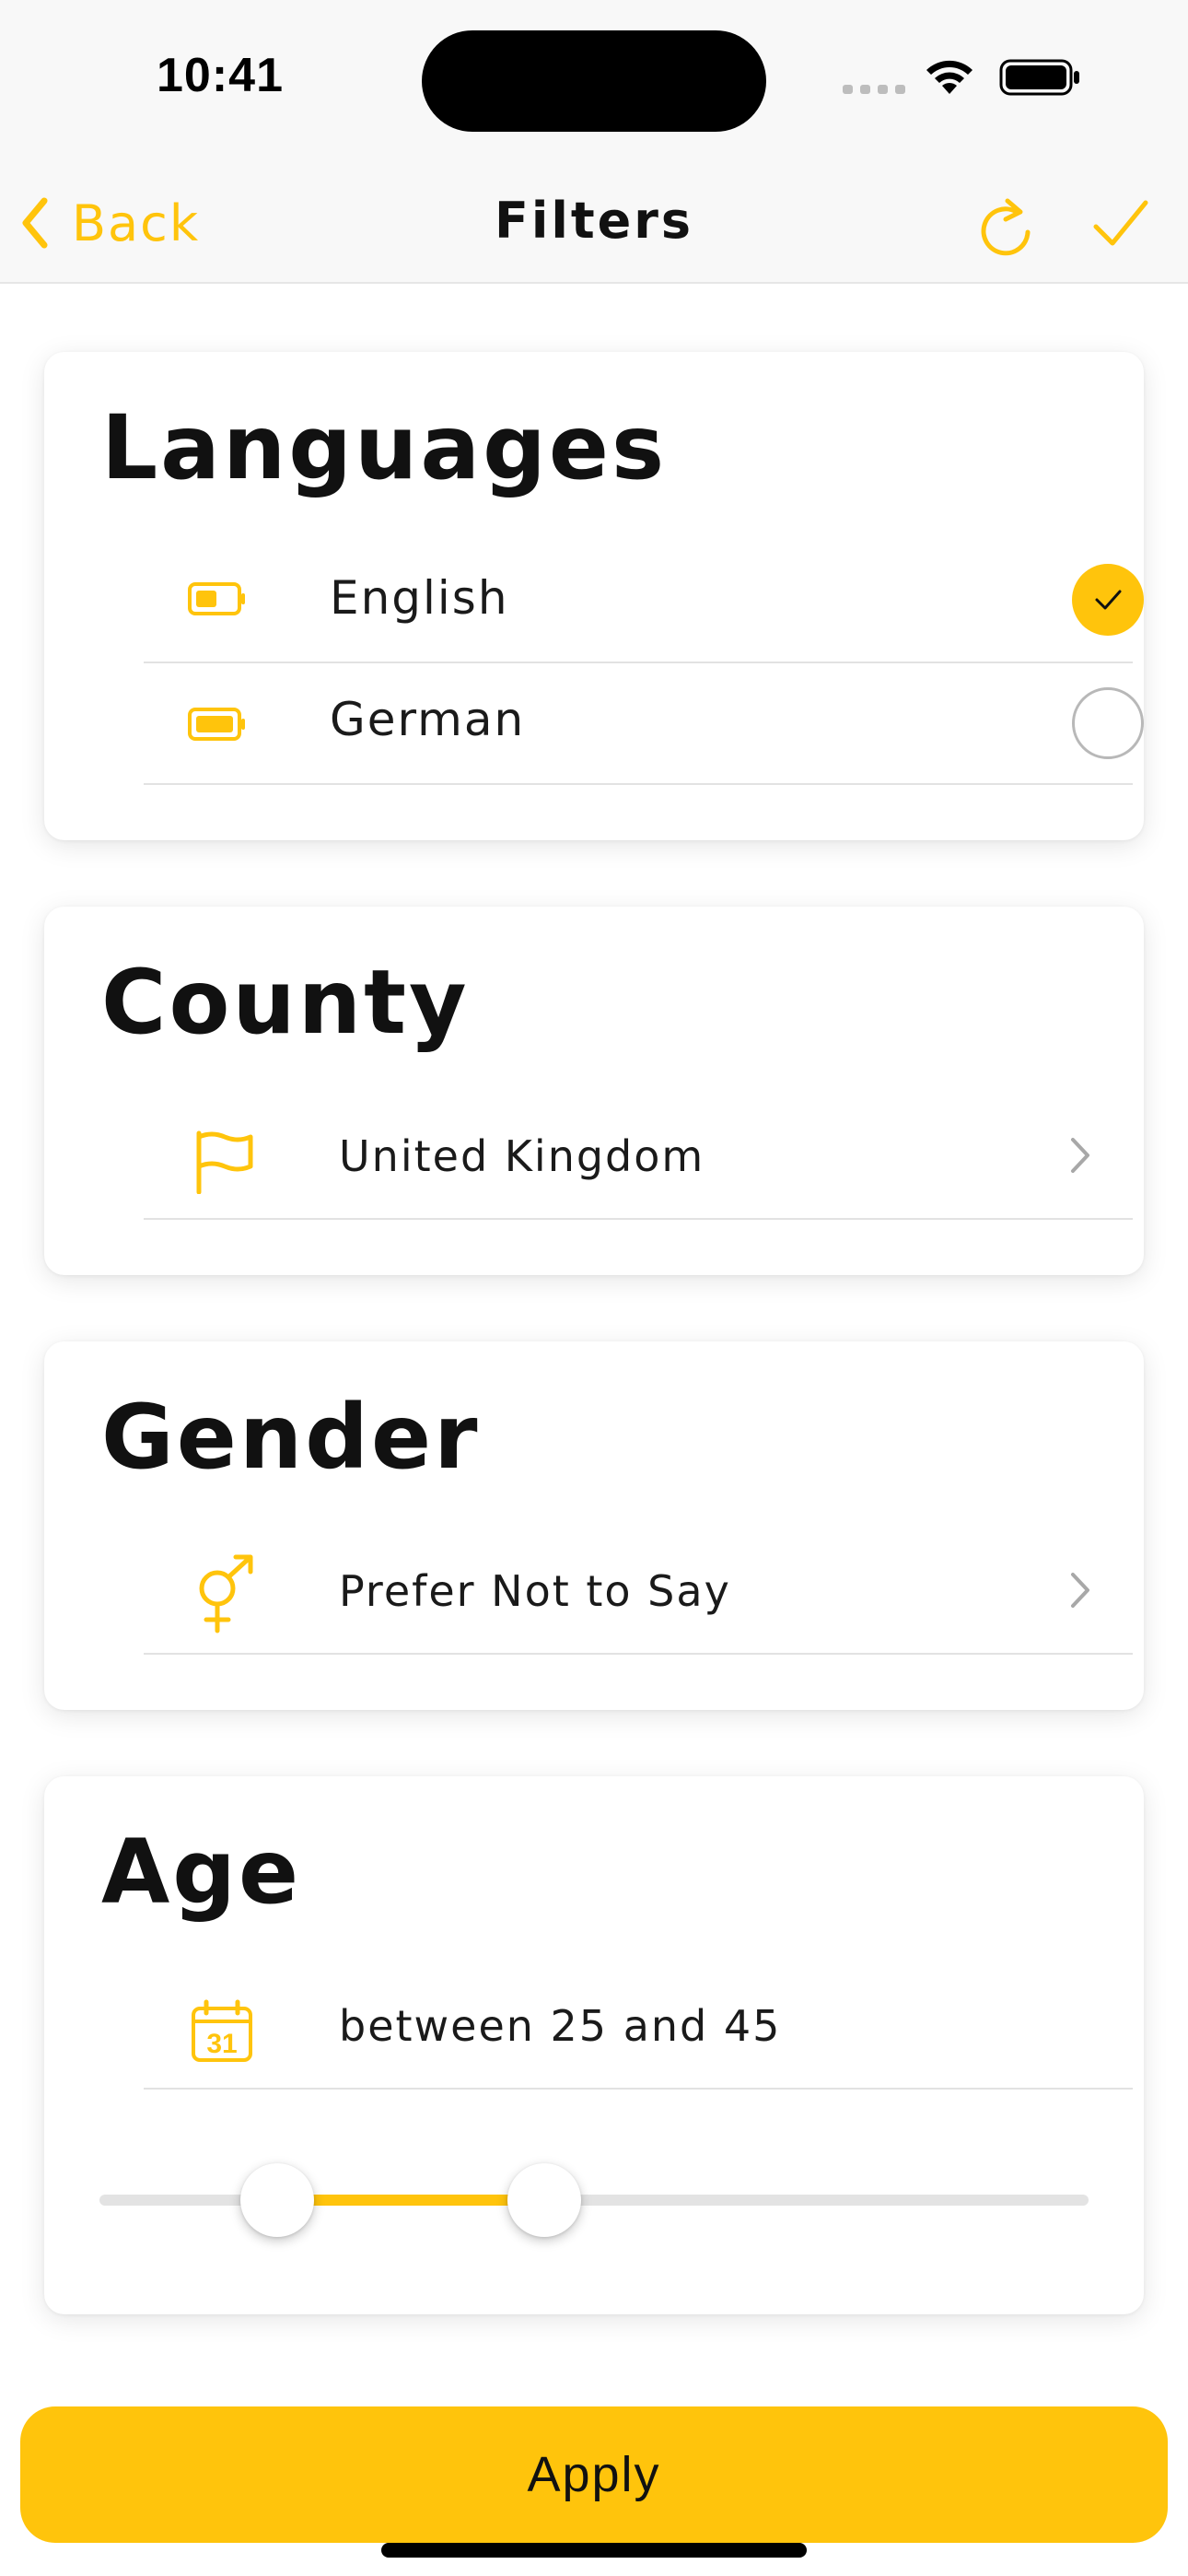 The height and width of the screenshot is (2576, 1188). Describe the element at coordinates (285, 1002) in the screenshot. I see `county-title: County` at that location.